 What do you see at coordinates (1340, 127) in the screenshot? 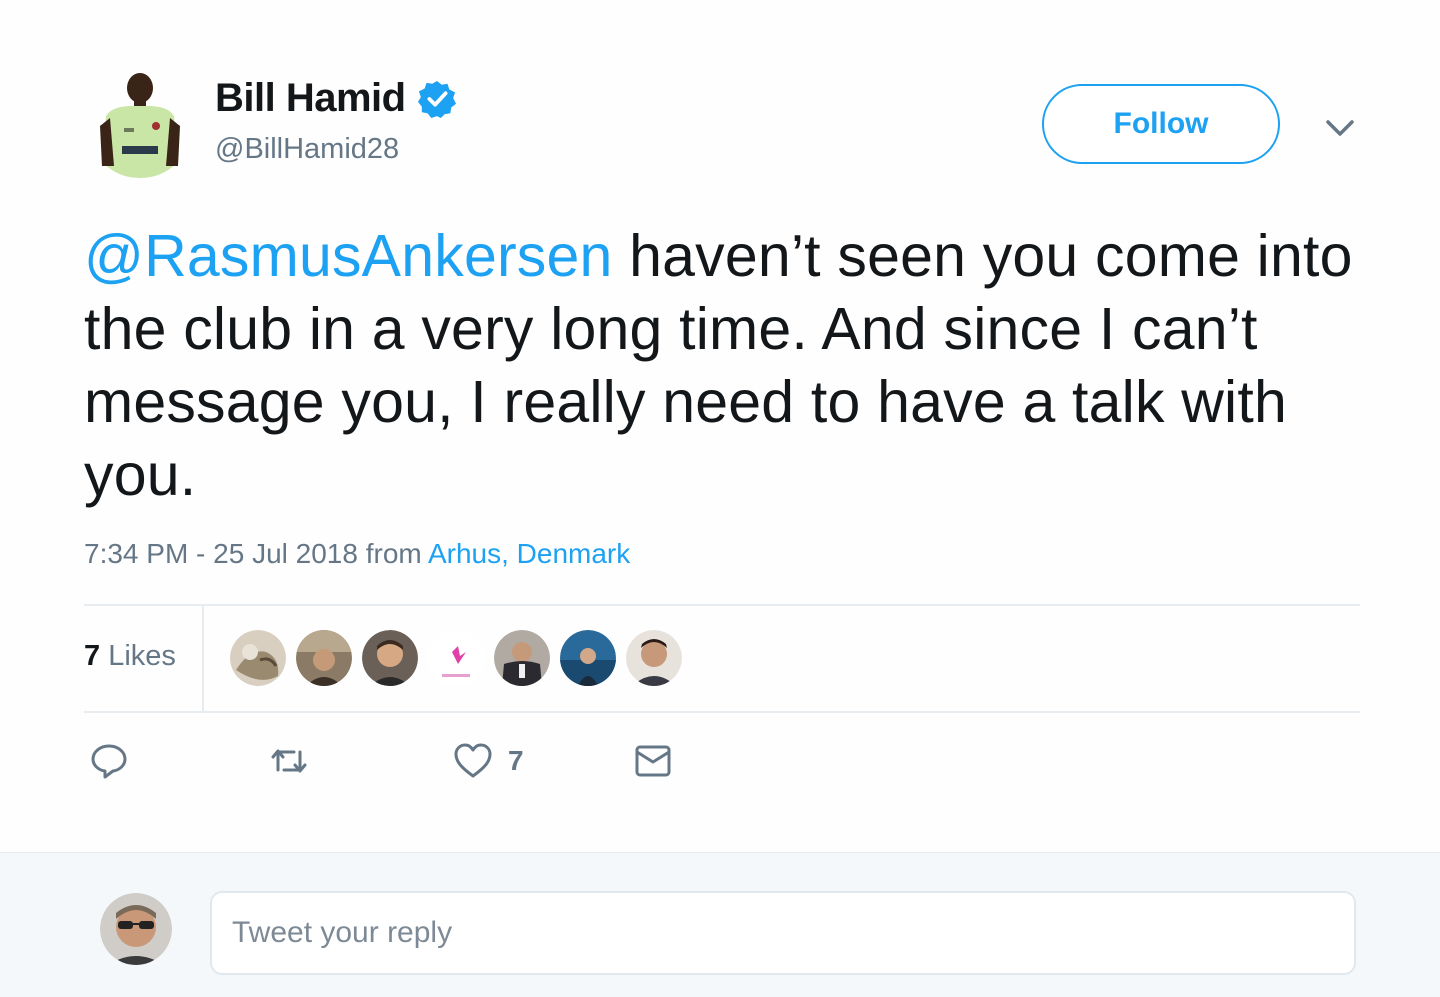
I see `more-options-chevron-down-icon` at bounding box center [1340, 127].